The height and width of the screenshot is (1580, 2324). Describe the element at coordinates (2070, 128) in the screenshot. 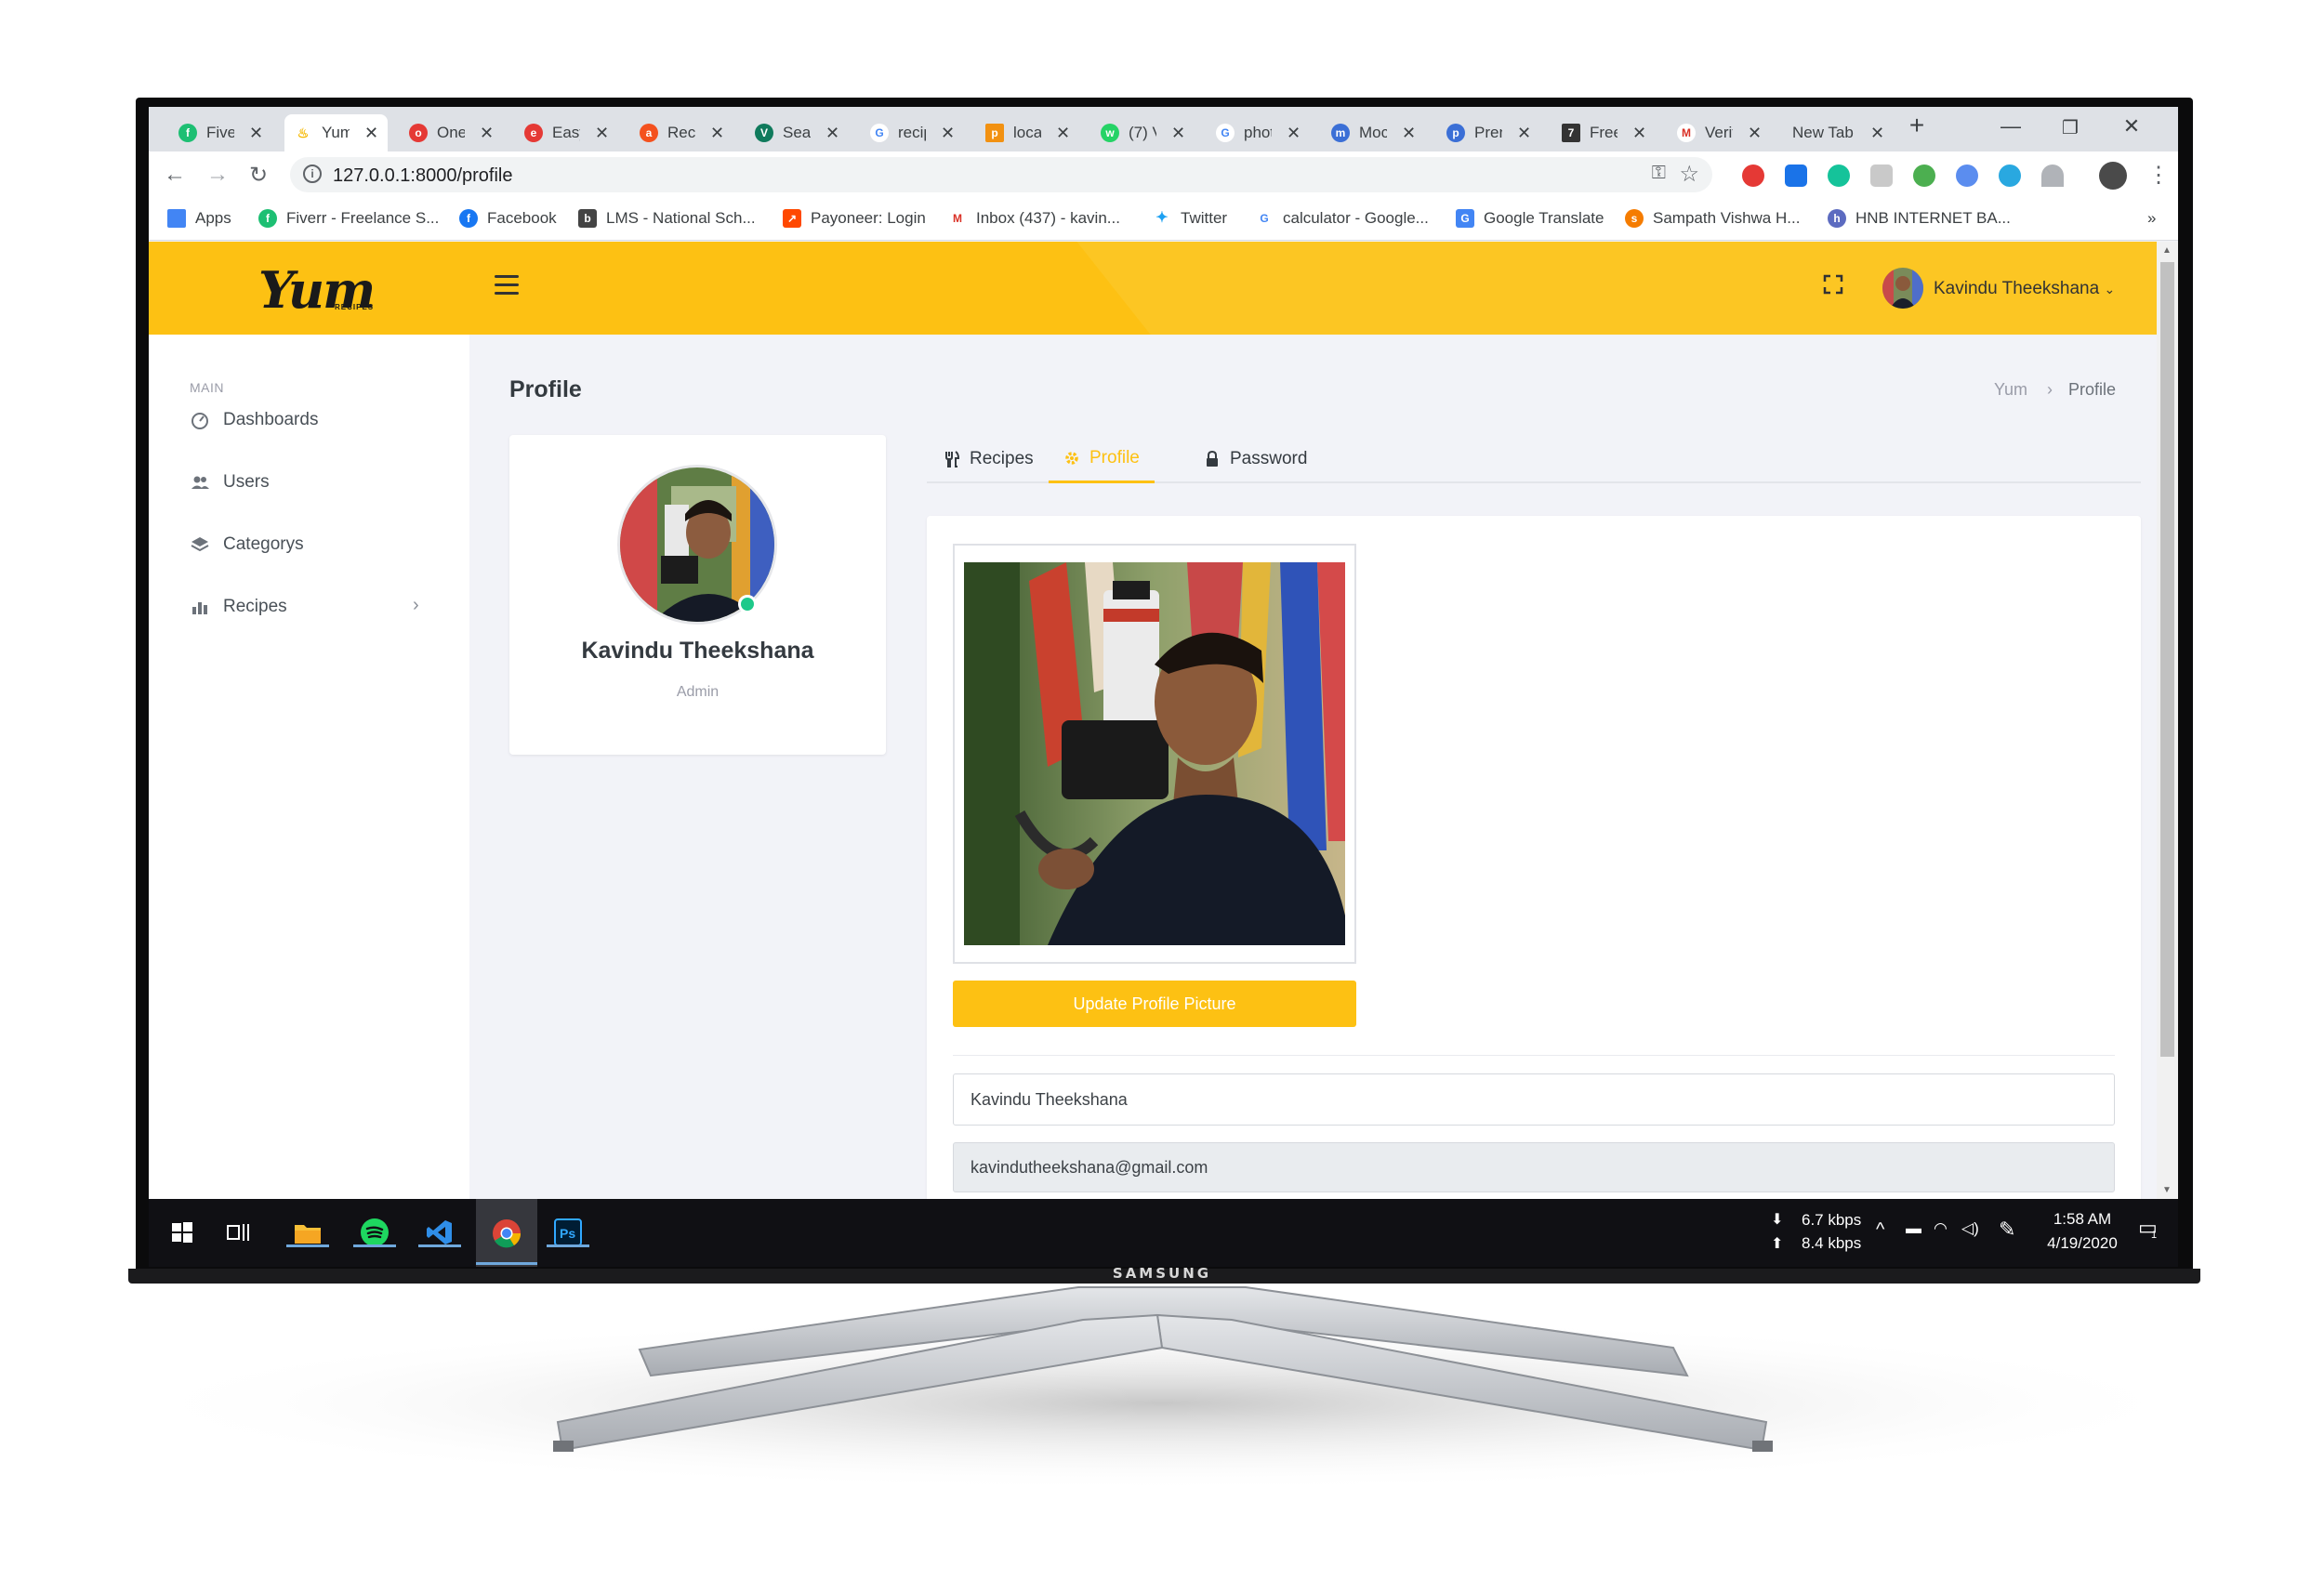

I see `restore-icon: ❐` at that location.